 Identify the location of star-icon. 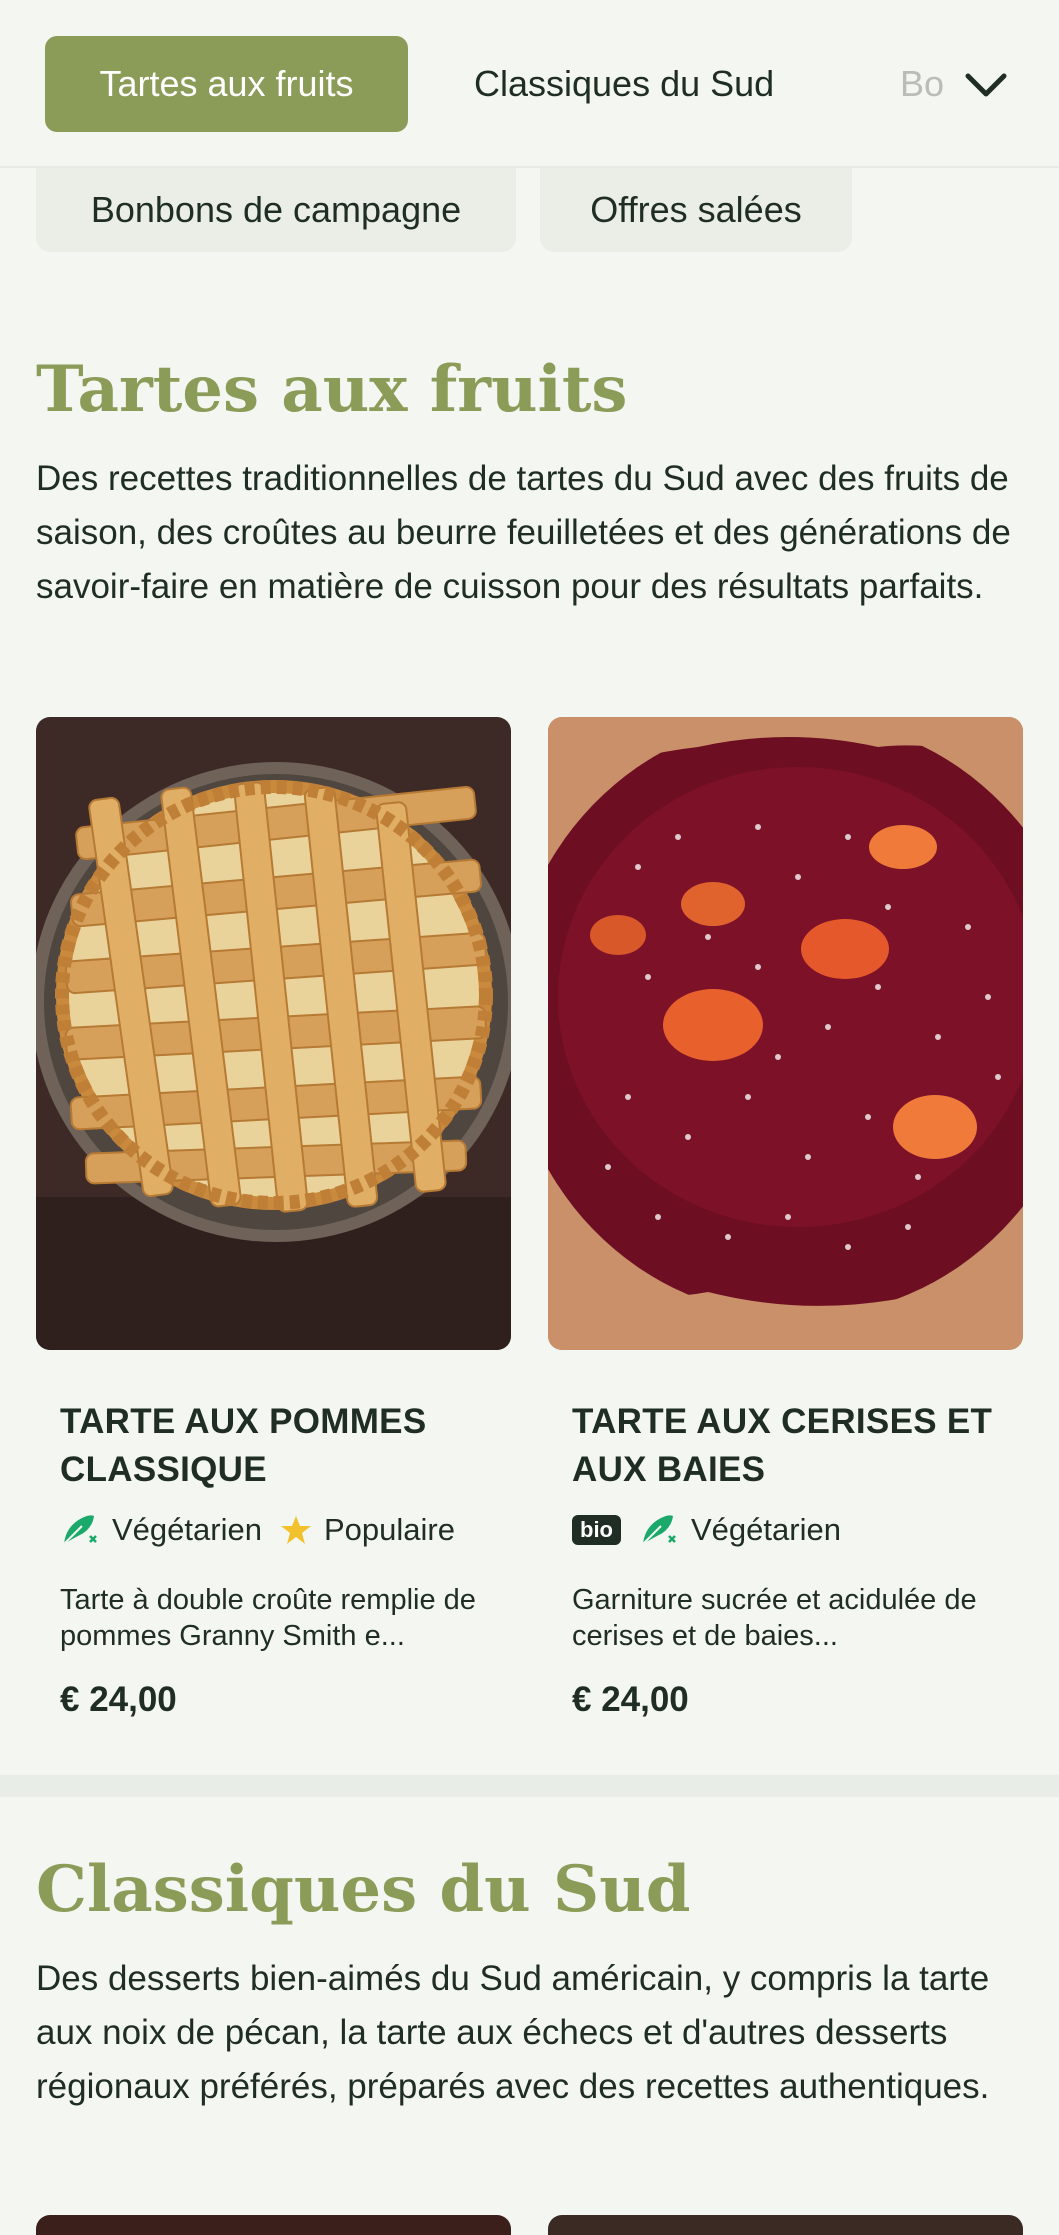
(295, 1530).